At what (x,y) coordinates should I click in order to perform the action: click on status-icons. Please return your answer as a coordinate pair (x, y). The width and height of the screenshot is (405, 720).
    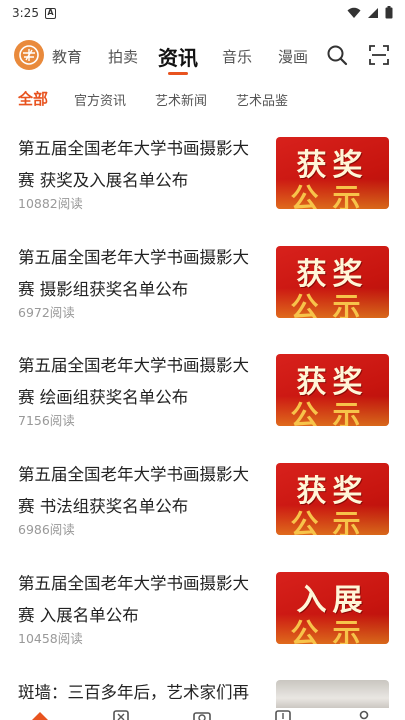
    Looking at the image, I should click on (370, 12).